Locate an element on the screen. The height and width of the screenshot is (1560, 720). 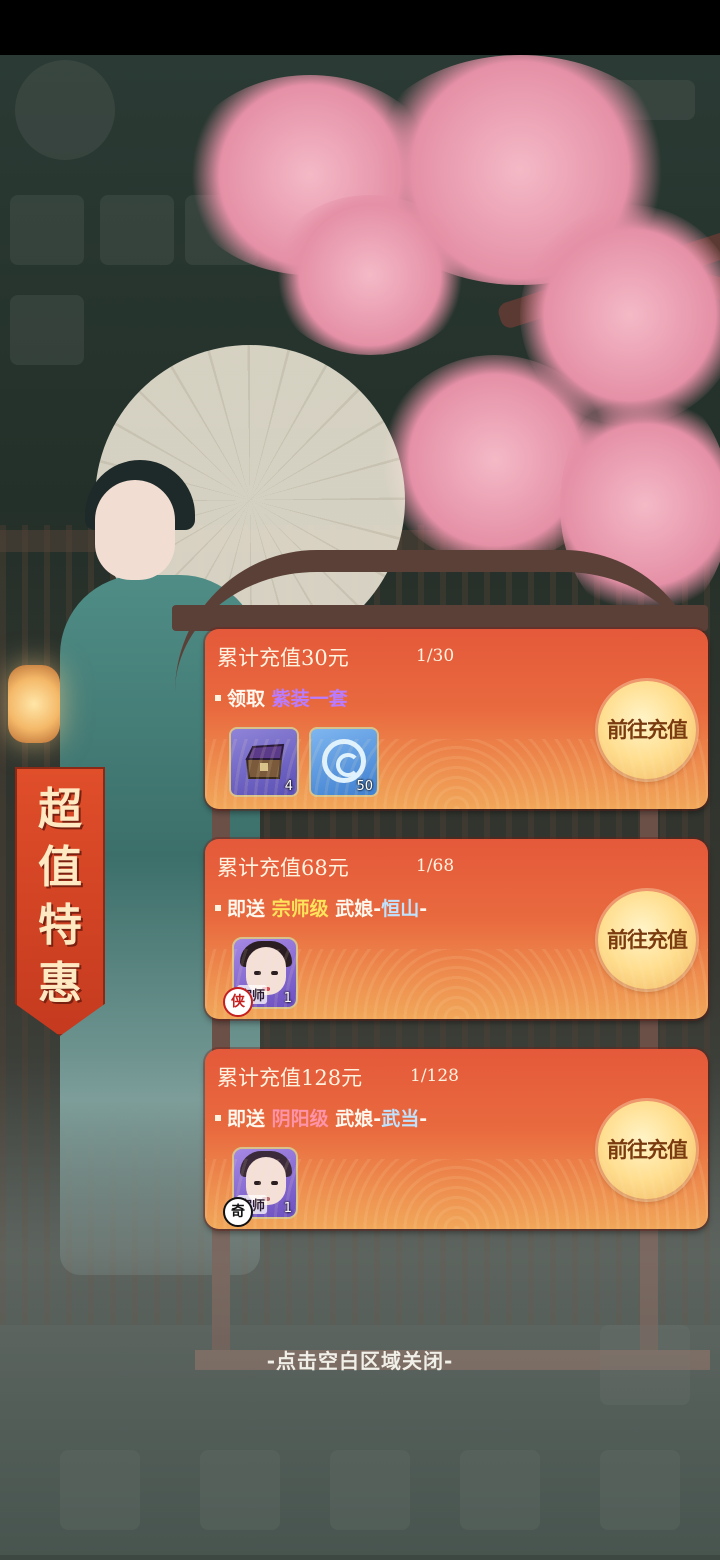
reward-faction: 恒山 is located at coordinates (400, 909).